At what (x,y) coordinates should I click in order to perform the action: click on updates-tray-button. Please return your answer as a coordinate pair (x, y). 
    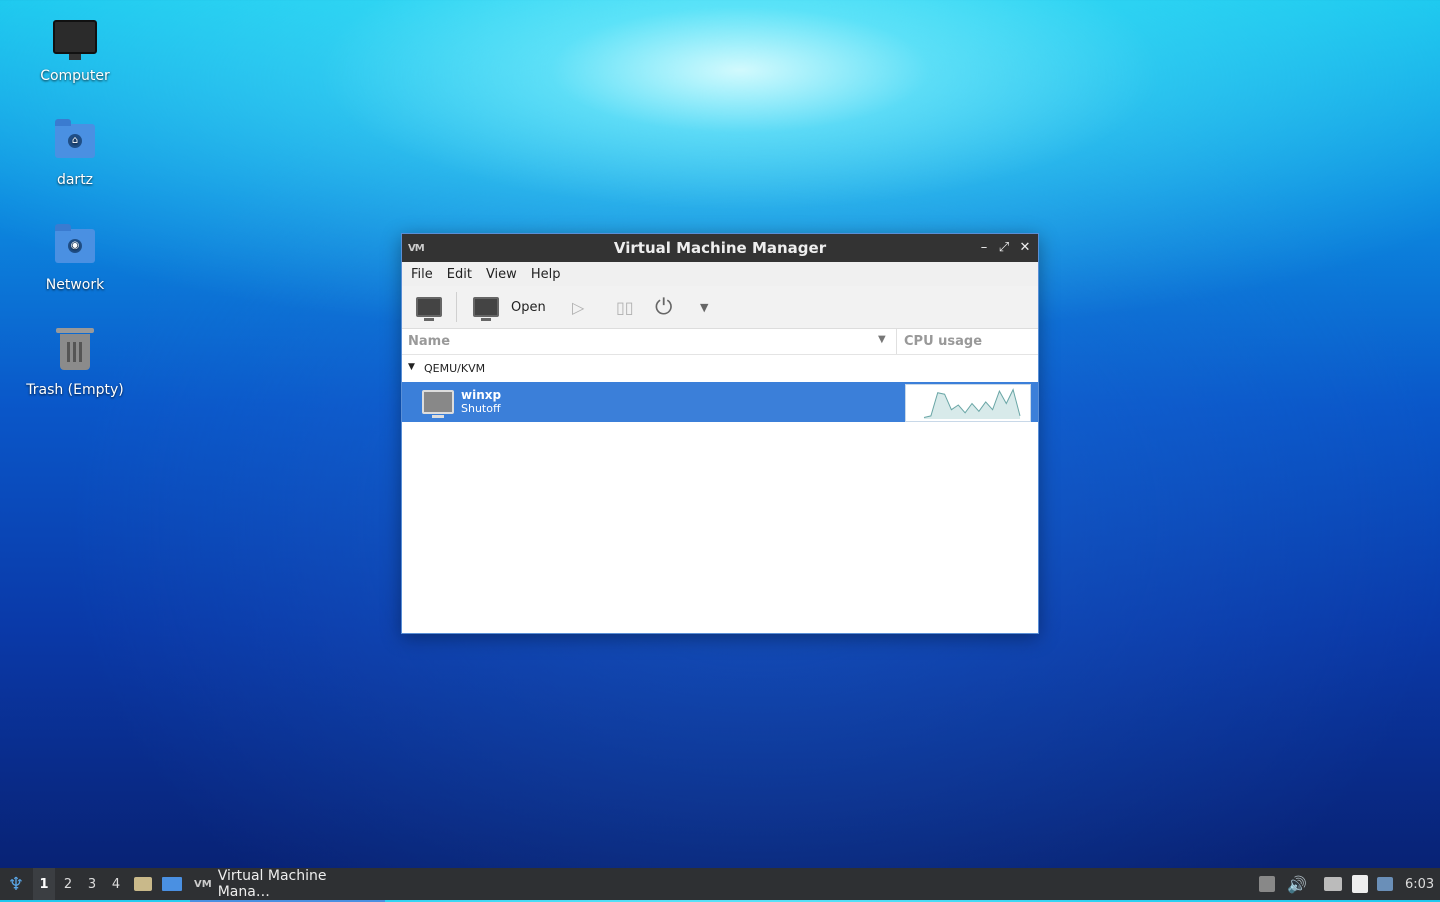
    Looking at the image, I should click on (1385, 884).